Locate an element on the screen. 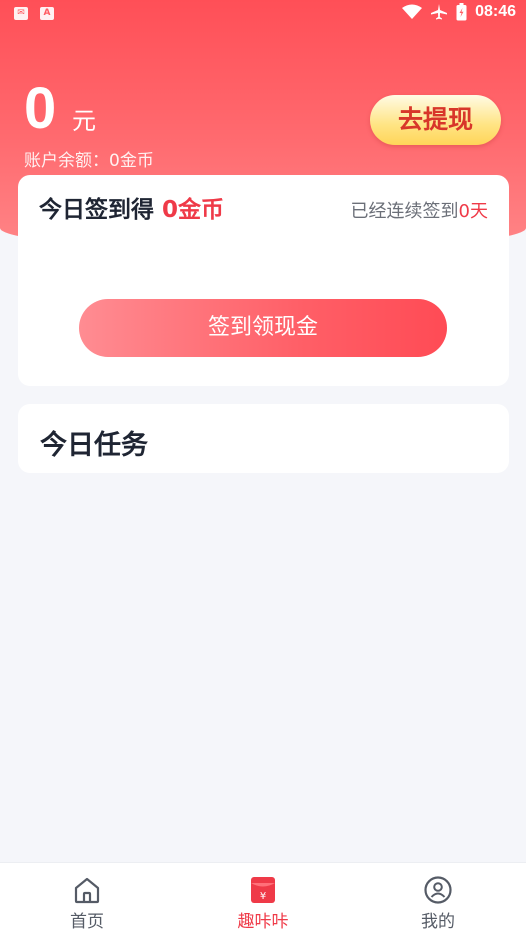  clock-time: 08:46 is located at coordinates (495, 11).